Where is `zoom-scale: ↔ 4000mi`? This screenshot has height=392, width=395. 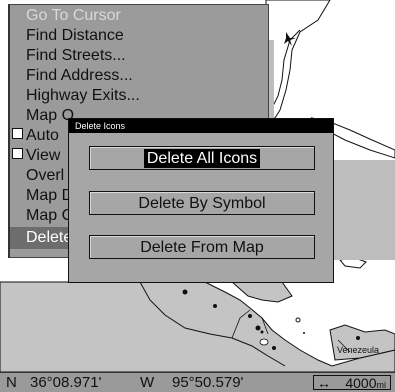 zoom-scale: ↔ 4000mi is located at coordinates (352, 383).